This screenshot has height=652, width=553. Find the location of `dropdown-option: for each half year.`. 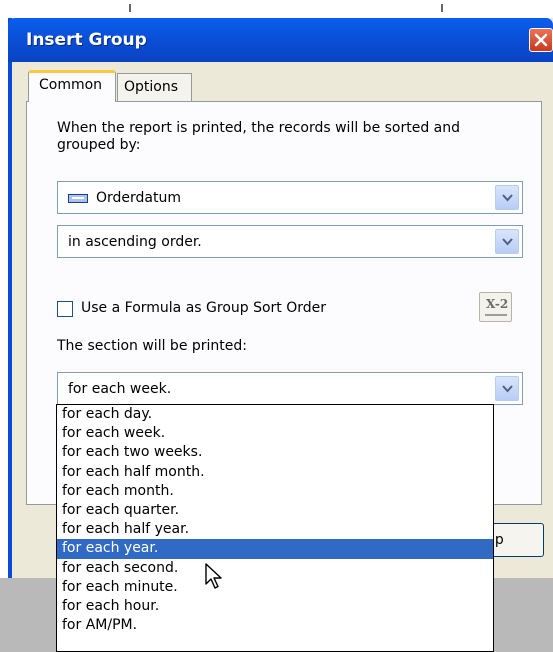

dropdown-option: for each half year. is located at coordinates (275, 529).